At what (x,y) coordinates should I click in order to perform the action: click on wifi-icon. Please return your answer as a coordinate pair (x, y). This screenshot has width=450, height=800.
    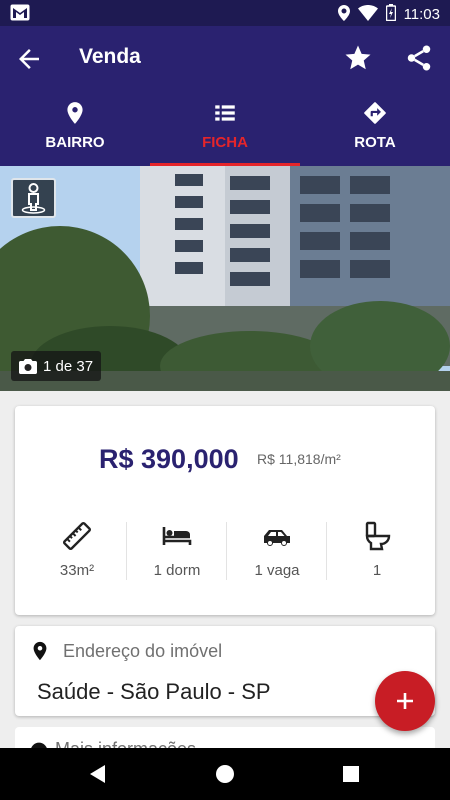
    Looking at the image, I should click on (367, 14).